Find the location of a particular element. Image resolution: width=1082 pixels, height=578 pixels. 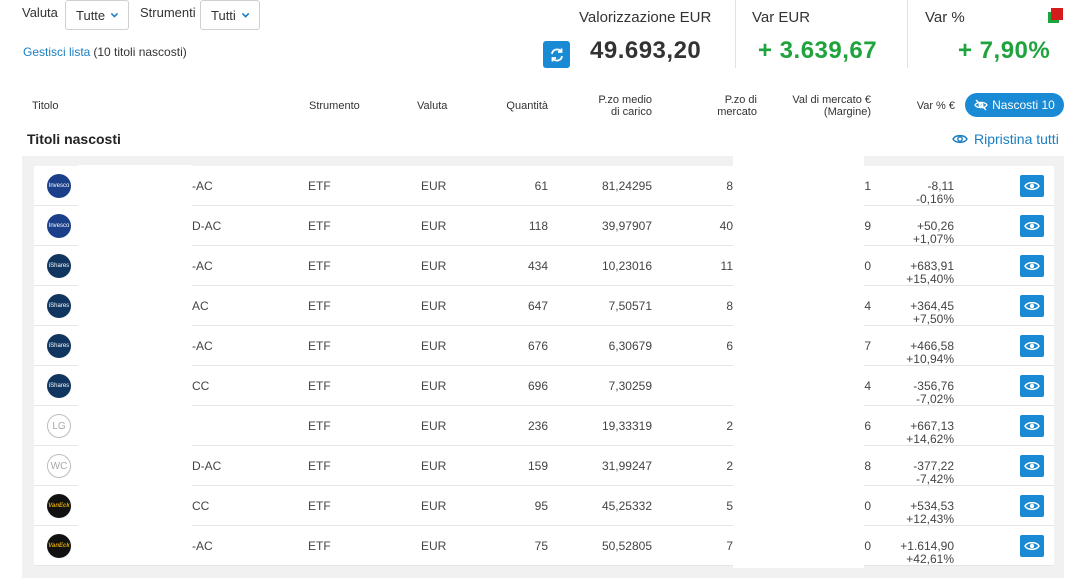

pzo-medio-cell: 81,24295 is located at coordinates (626, 186).